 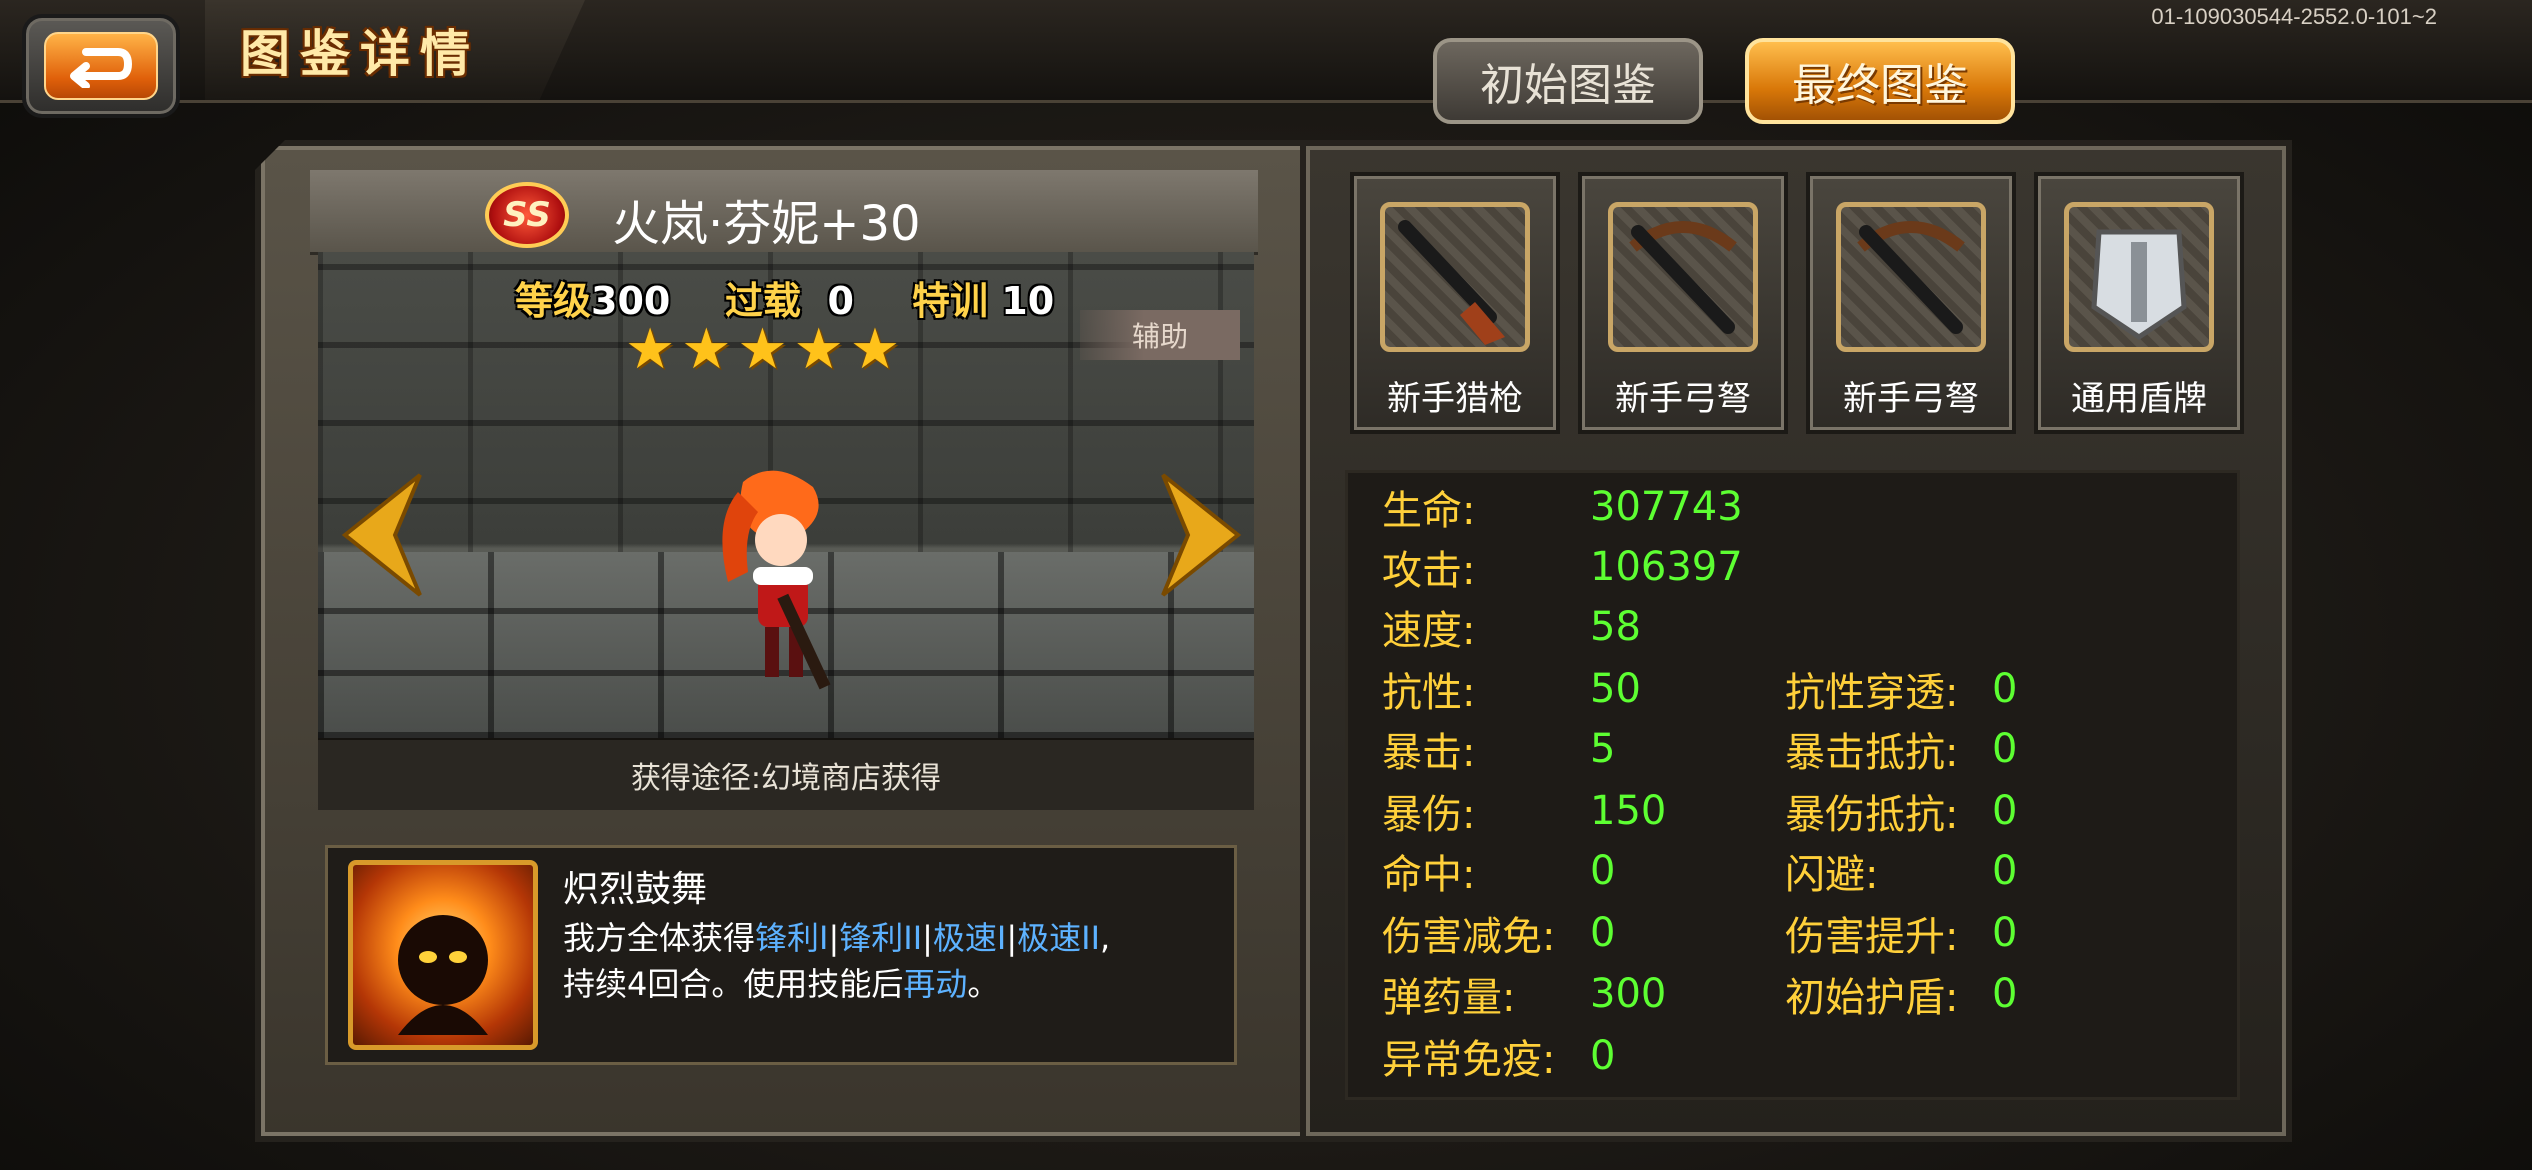 I want to click on equipment-slot-4: 通用盾牌, so click(x=2139, y=303).